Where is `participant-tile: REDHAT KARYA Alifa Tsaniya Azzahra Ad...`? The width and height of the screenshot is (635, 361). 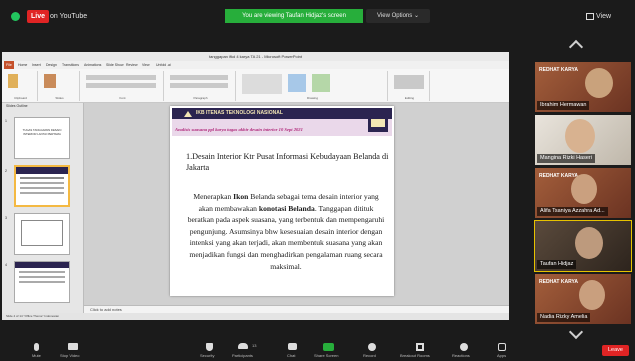
participant-tile: REDHAT KARYA Alifa Tsaniya Azzahra Ad... is located at coordinates (583, 193).